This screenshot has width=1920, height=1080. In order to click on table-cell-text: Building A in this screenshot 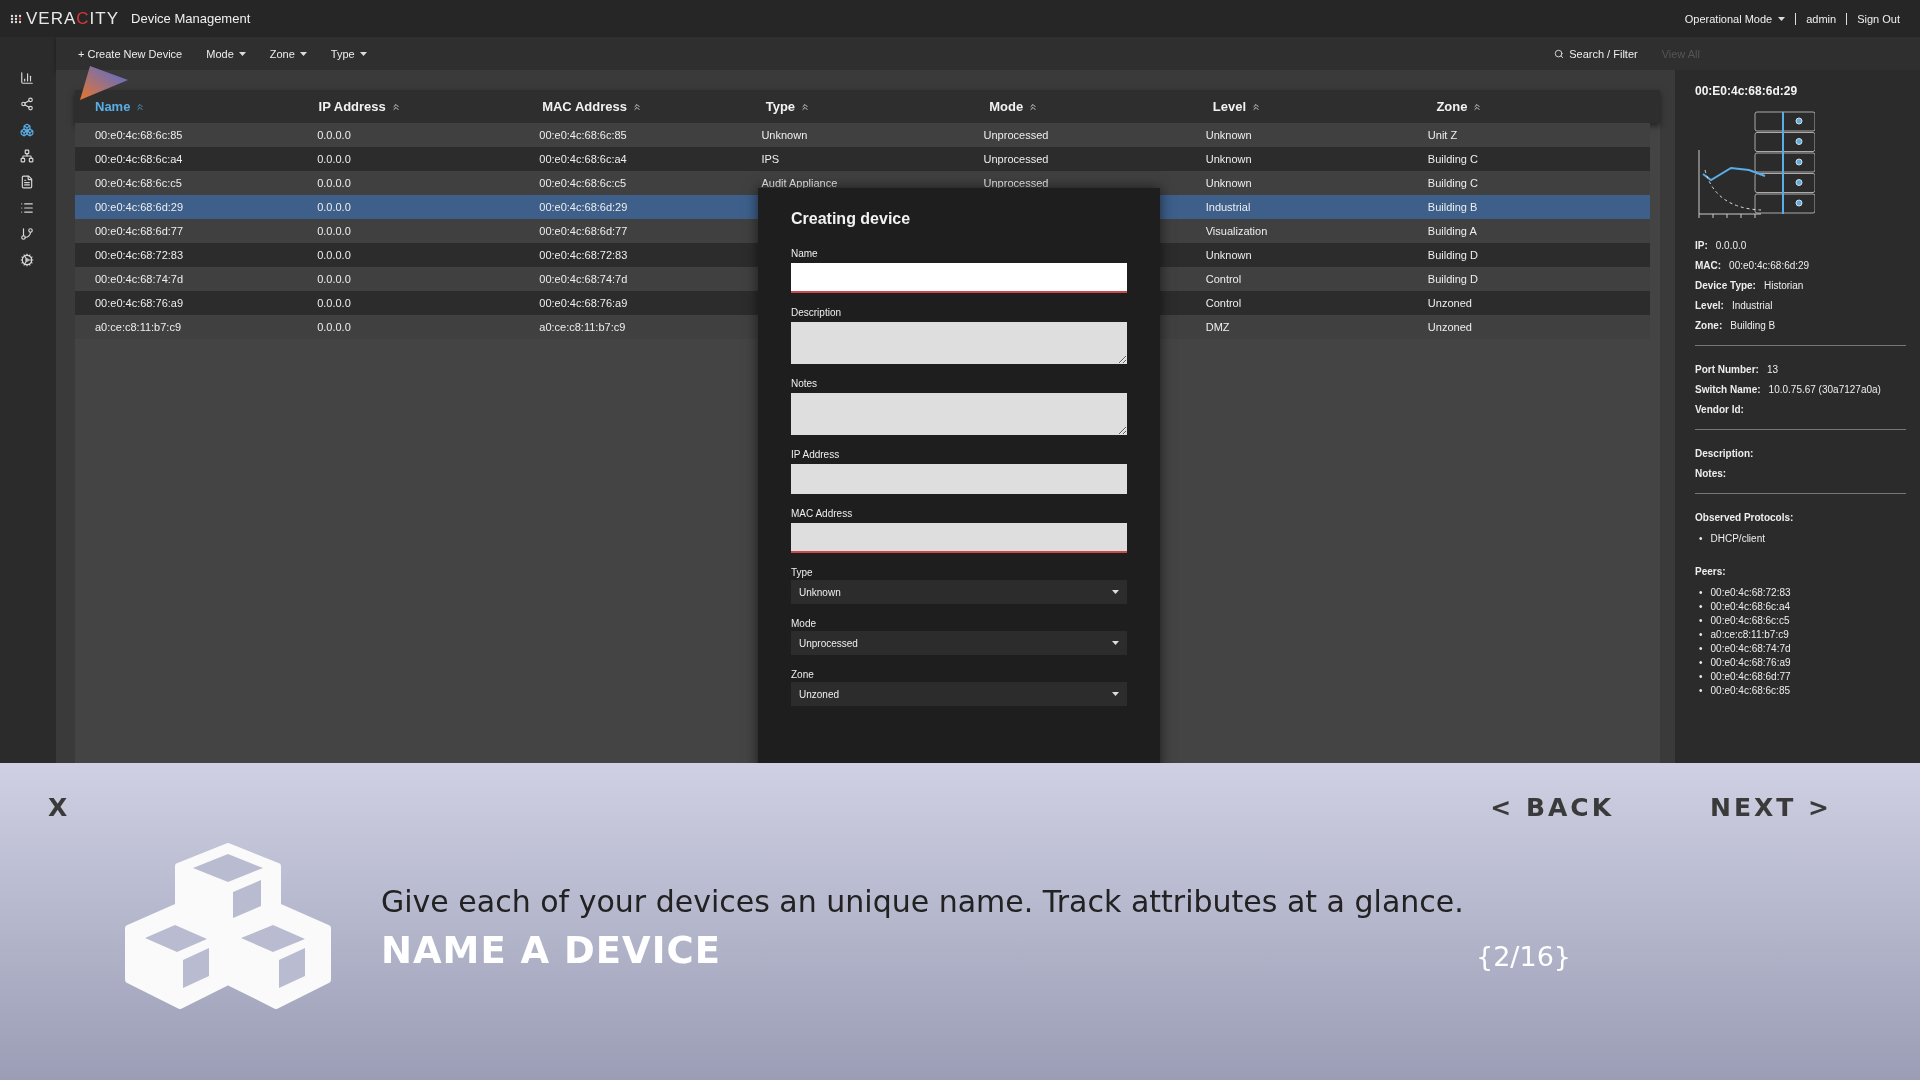, I will do `click(1452, 231)`.